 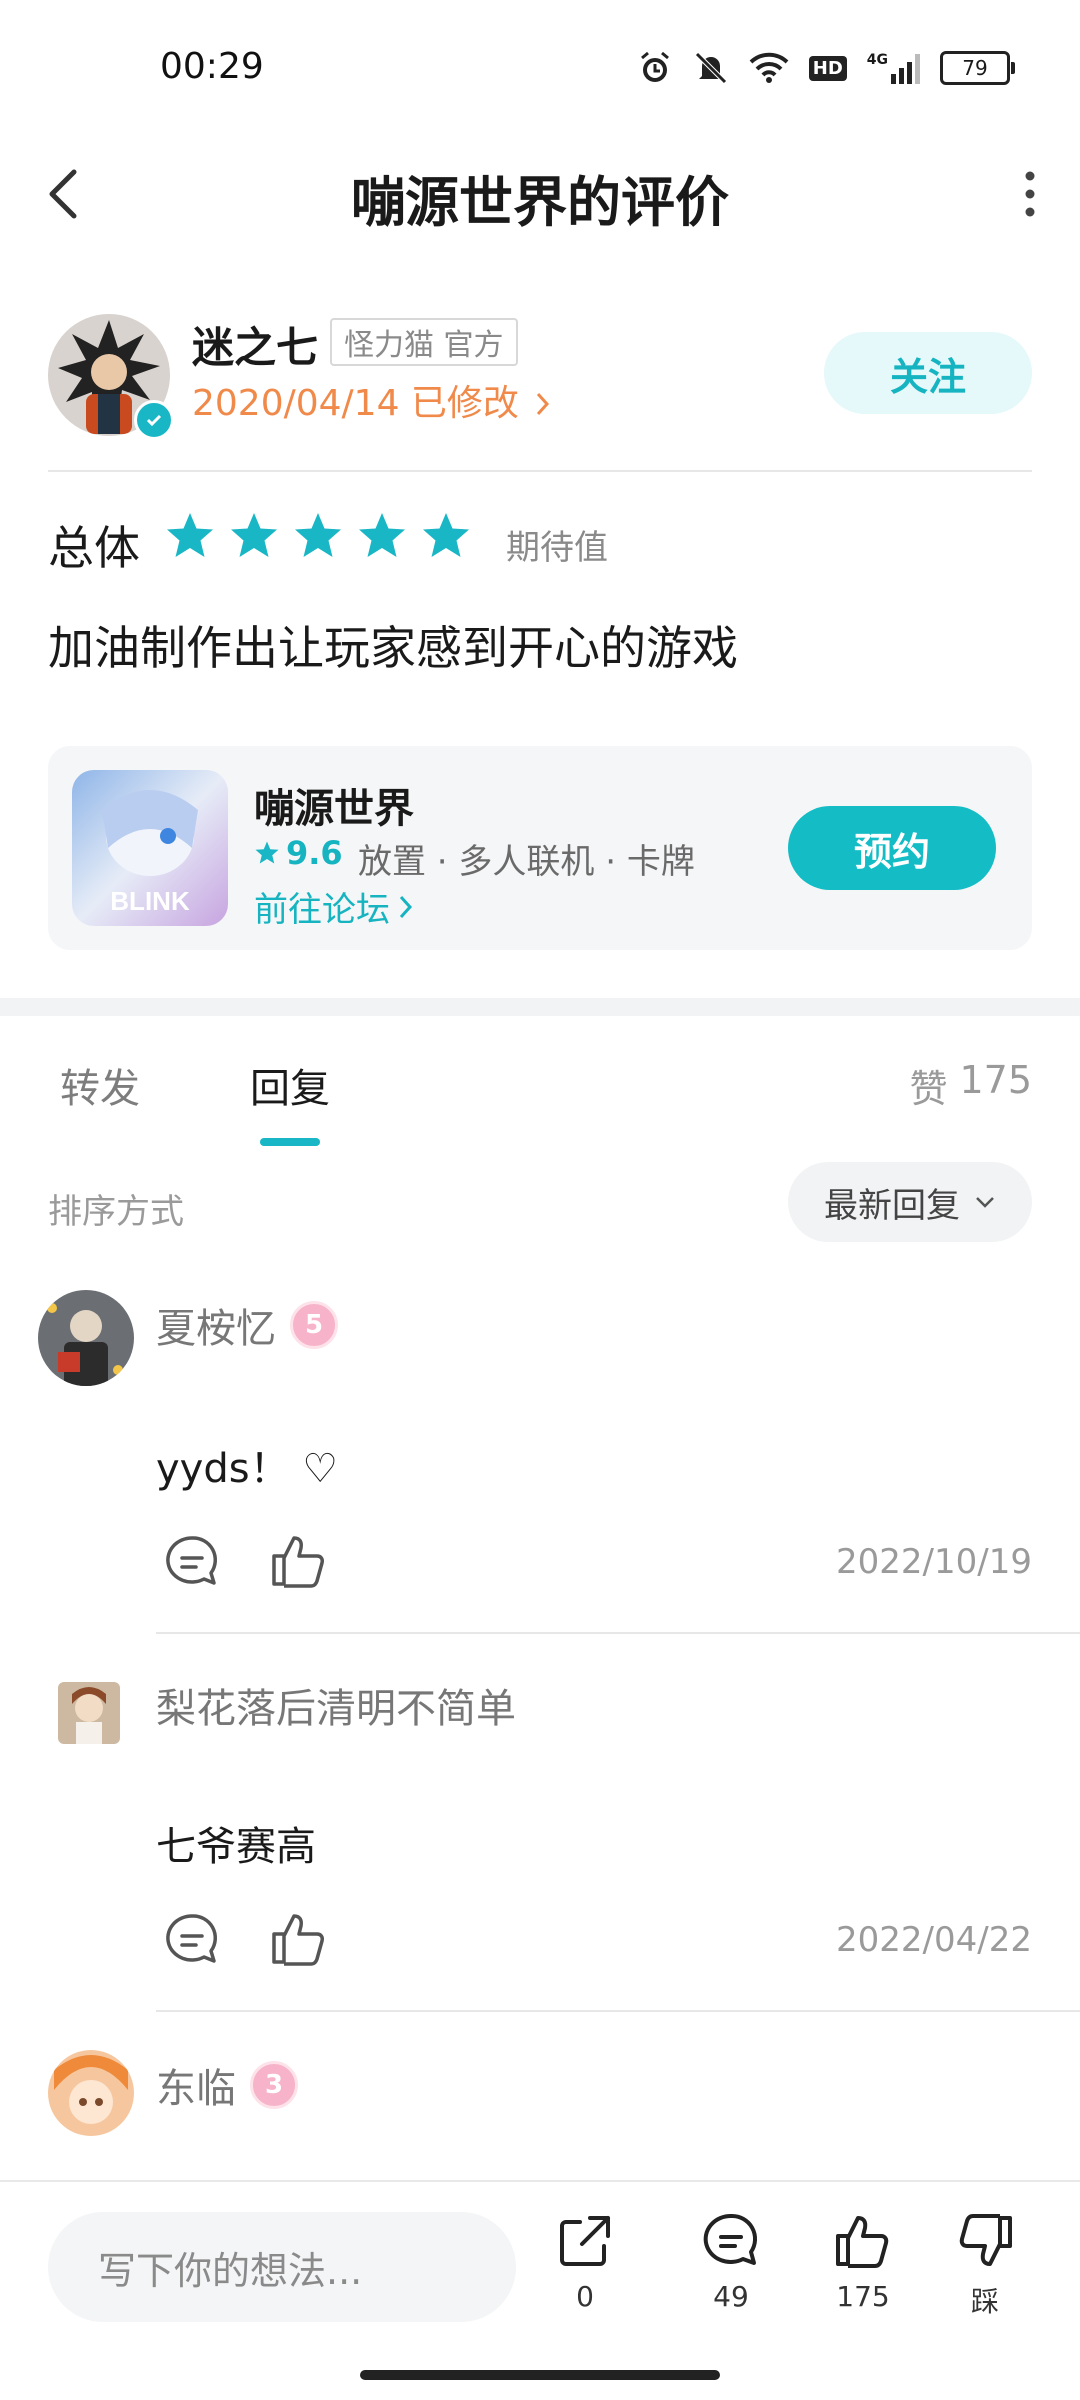 What do you see at coordinates (150, 848) in the screenshot?
I see `game-icon: BLINK` at bounding box center [150, 848].